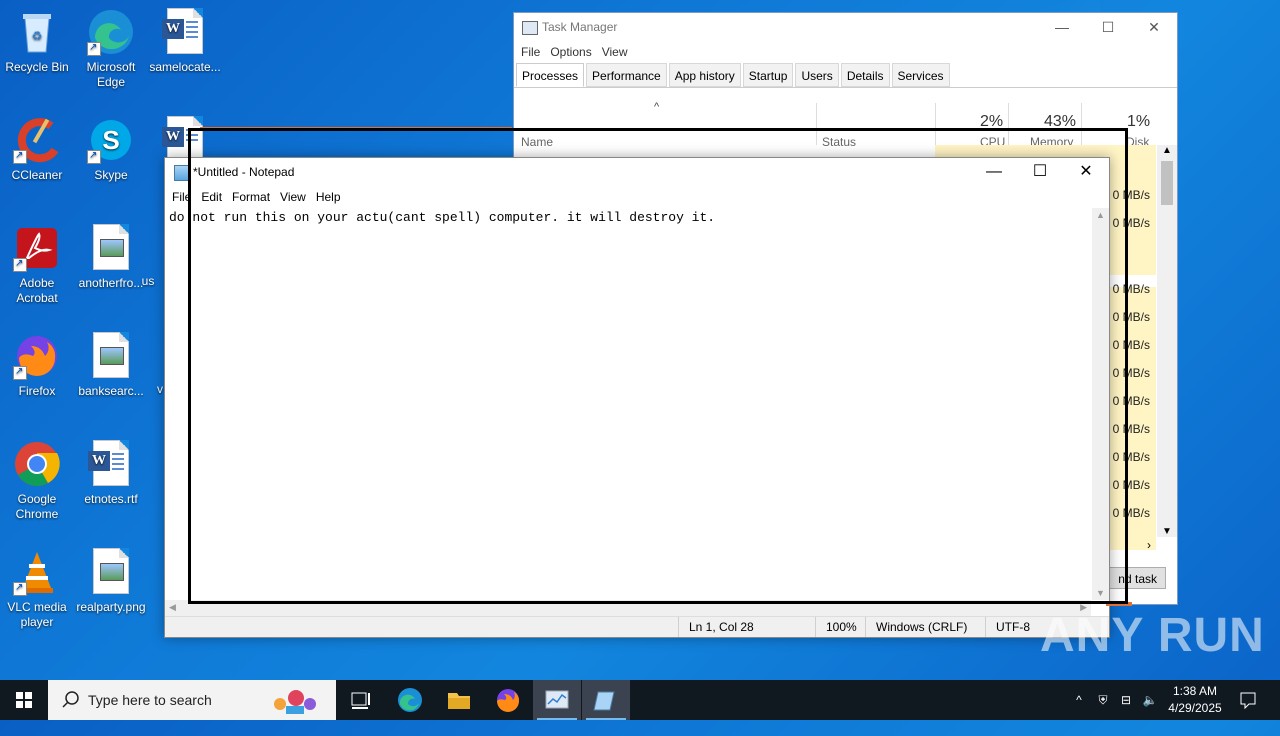 The height and width of the screenshot is (736, 1280). What do you see at coordinates (37, 67) in the screenshot?
I see `desktop-icon-label: Recycle Bin` at bounding box center [37, 67].